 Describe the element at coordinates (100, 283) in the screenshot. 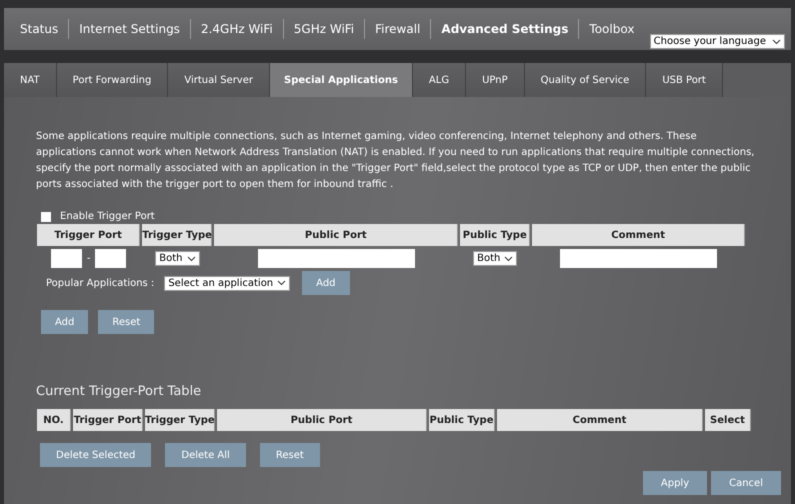

I see `popular-applications-label: Popular Applications :` at that location.